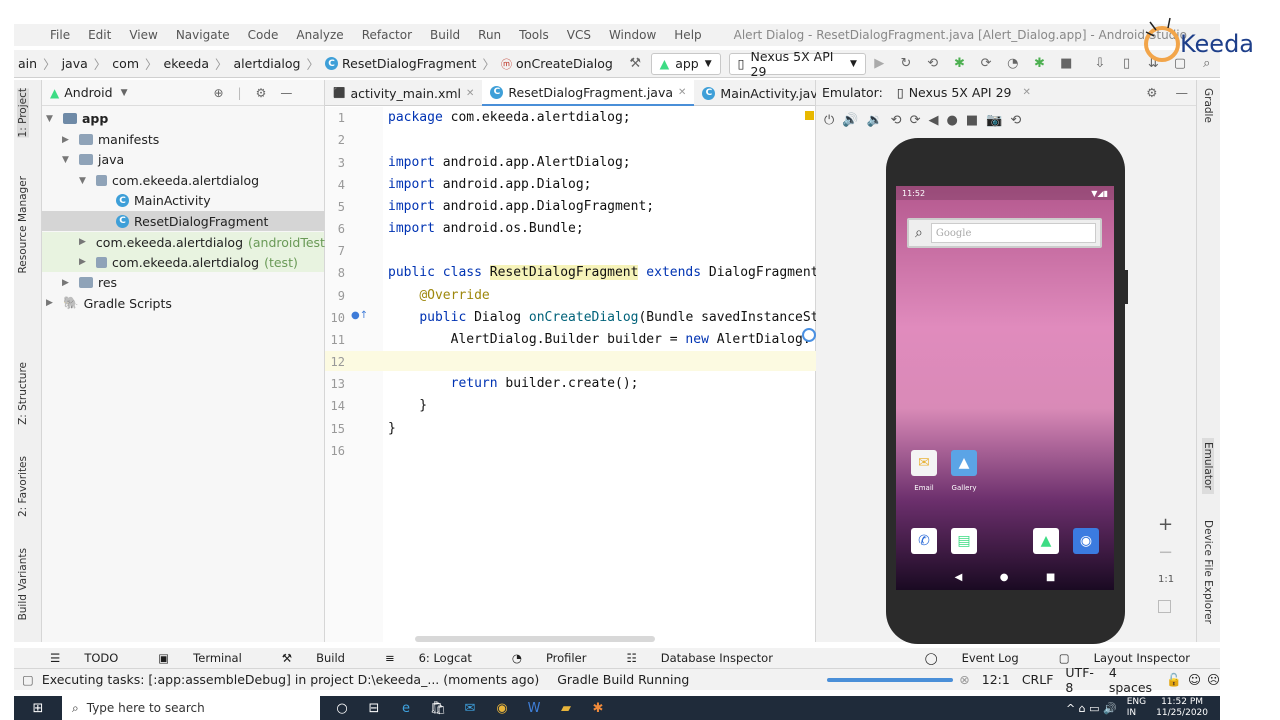 This screenshot has width=1280, height=720. Describe the element at coordinates (986, 64) in the screenshot. I see `profile-icon: ⟳` at that location.